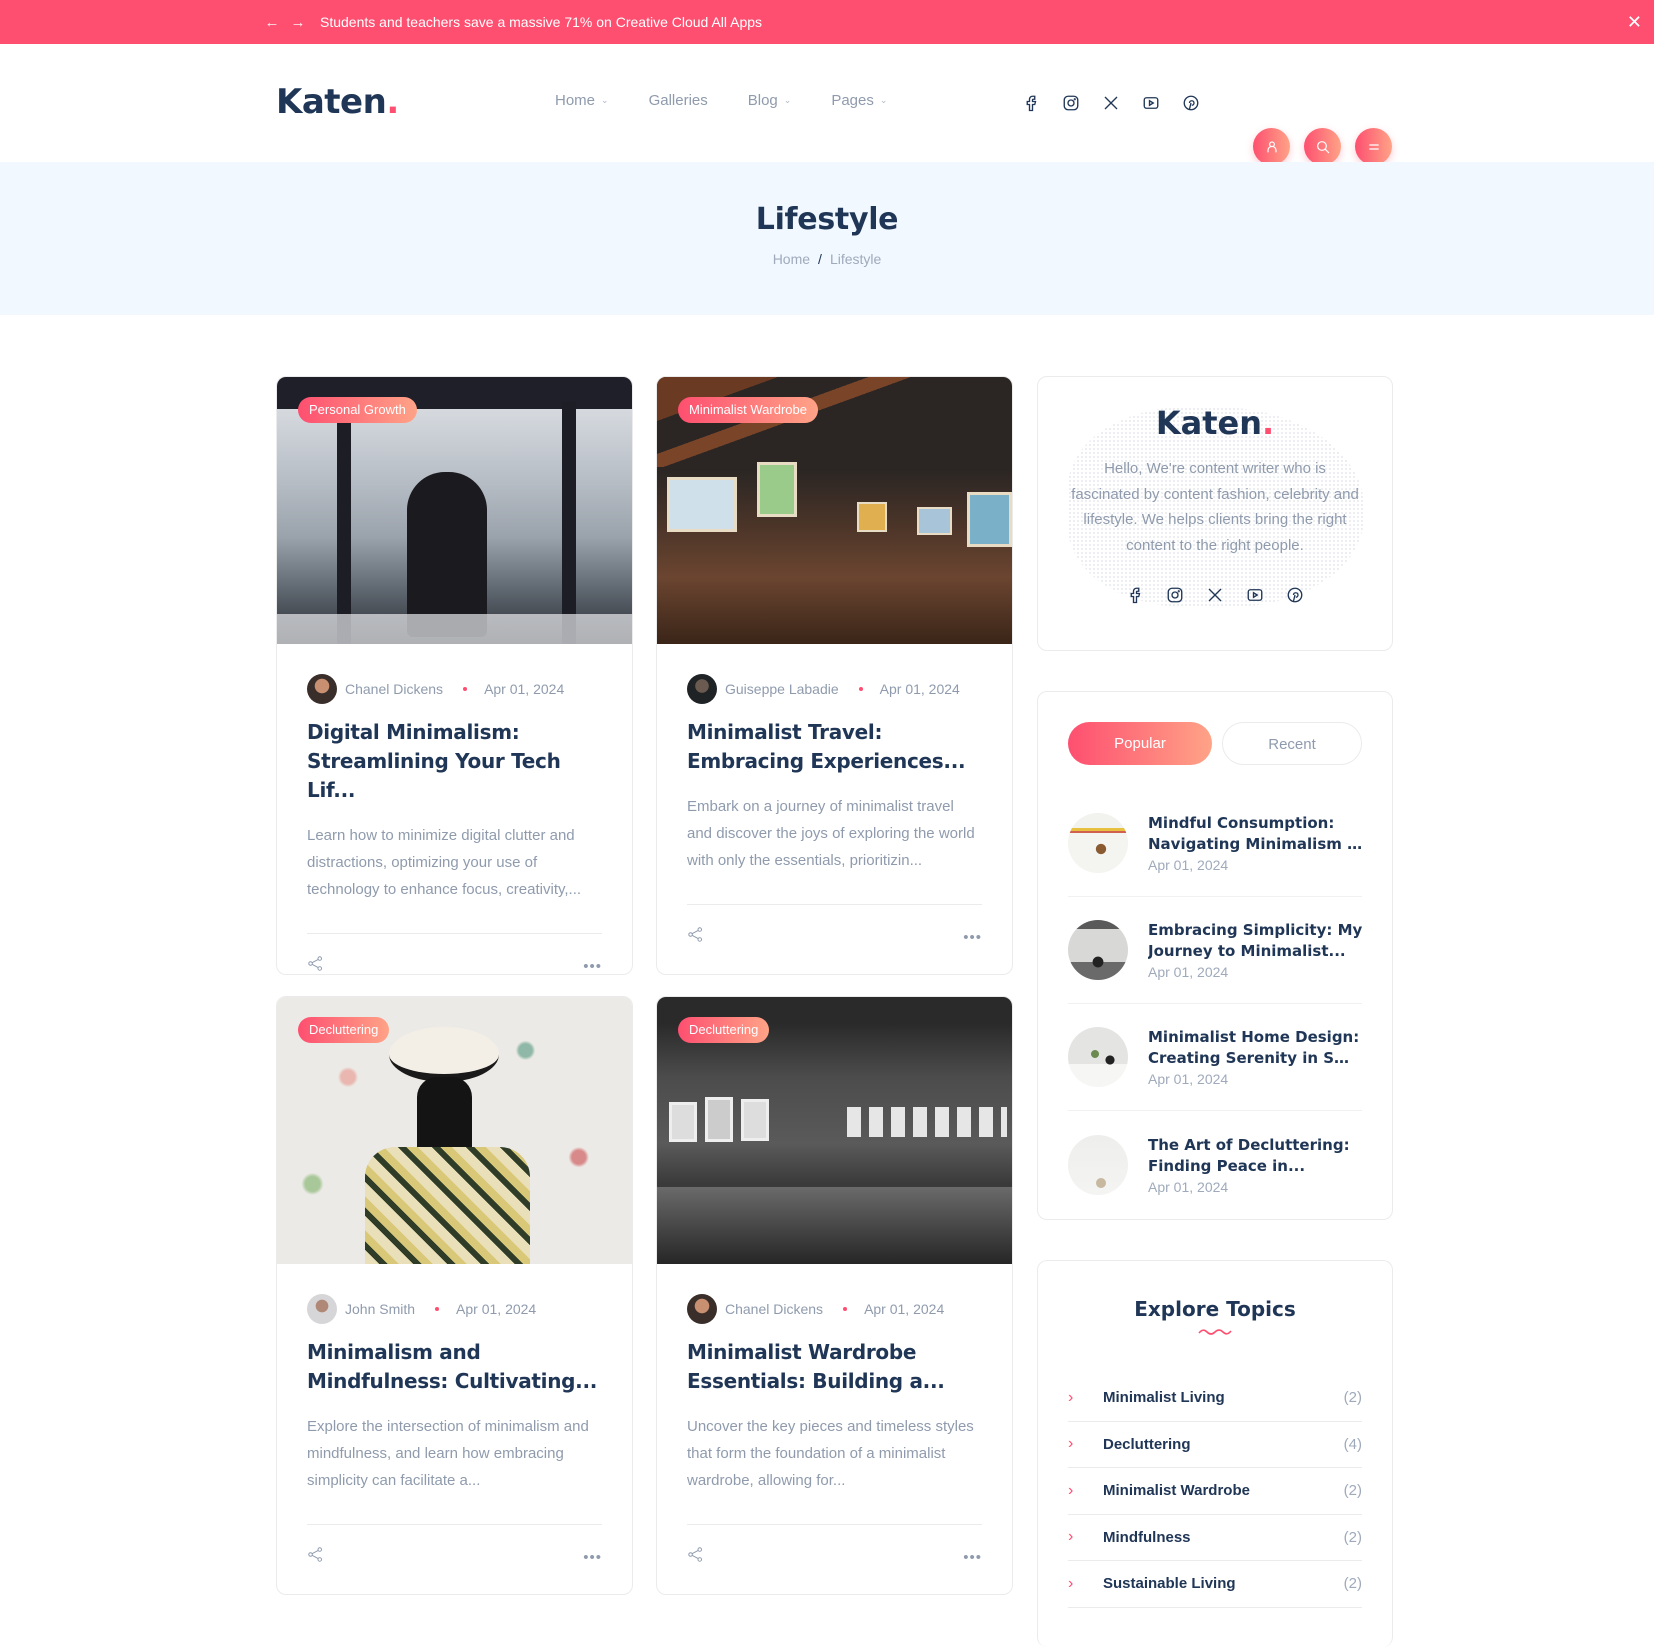  What do you see at coordinates (1215, 1332) in the screenshot?
I see `squiggle-divider-icon` at bounding box center [1215, 1332].